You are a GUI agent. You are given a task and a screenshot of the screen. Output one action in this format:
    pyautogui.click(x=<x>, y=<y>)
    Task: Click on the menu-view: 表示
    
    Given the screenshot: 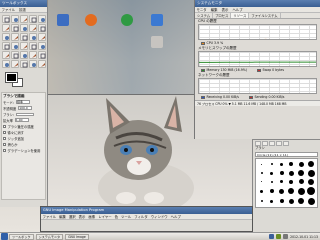 What is the action you would take?
    pyautogui.click(x=225, y=10)
    